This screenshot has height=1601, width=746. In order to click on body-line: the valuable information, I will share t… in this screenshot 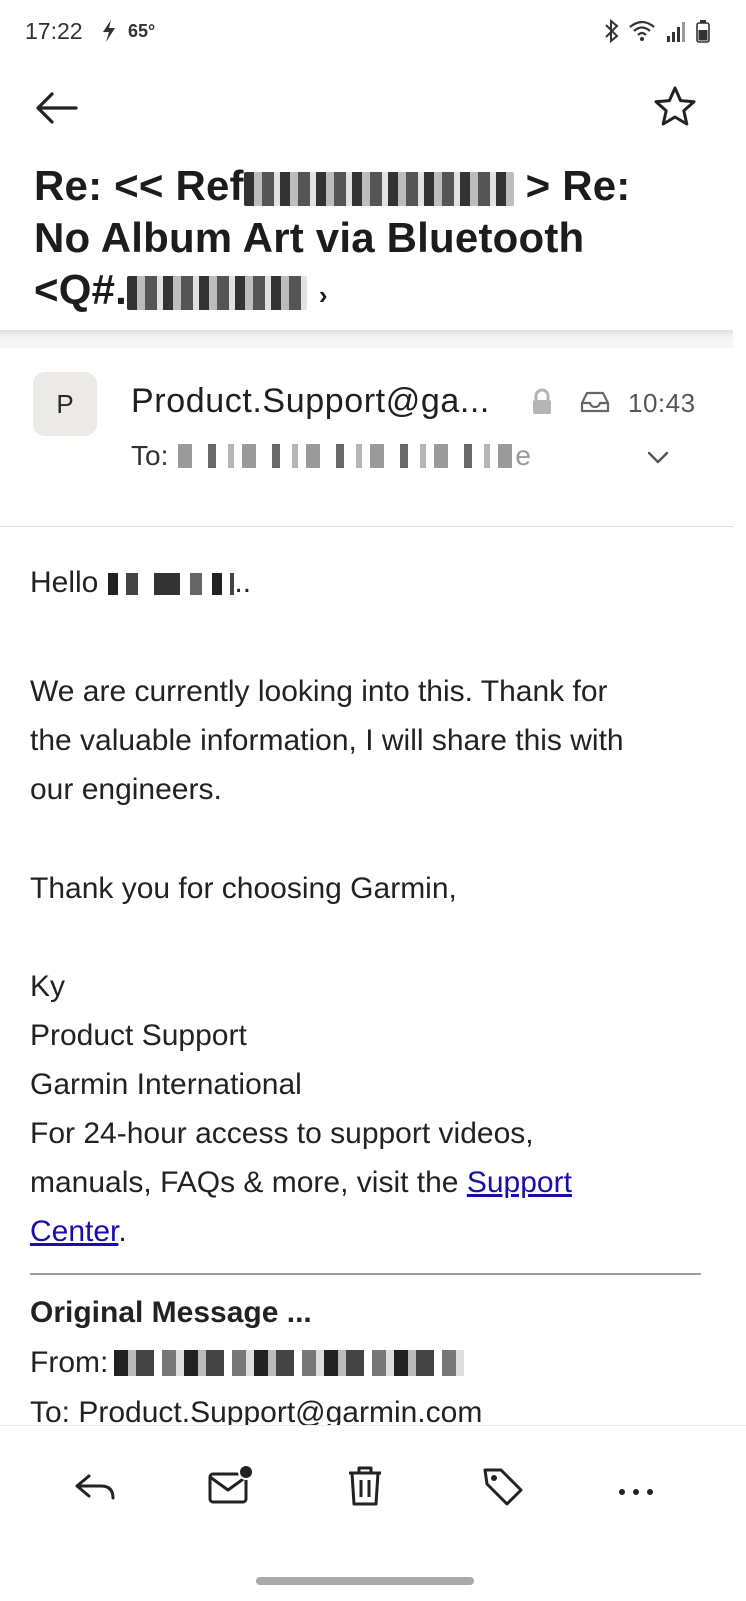, I will do `click(327, 740)`.